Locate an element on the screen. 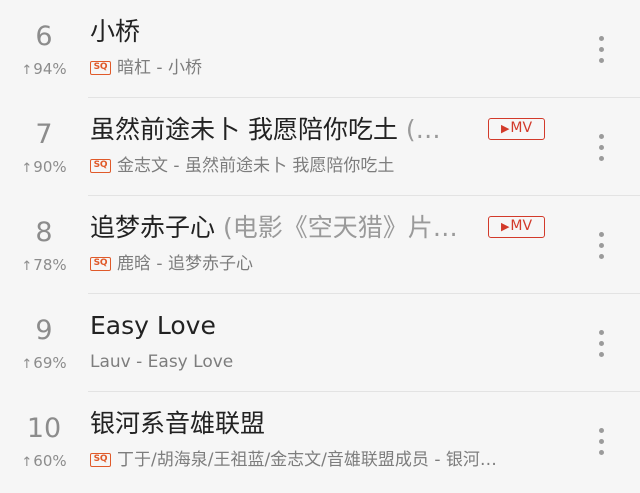  rank-number: 10 is located at coordinates (44, 428).